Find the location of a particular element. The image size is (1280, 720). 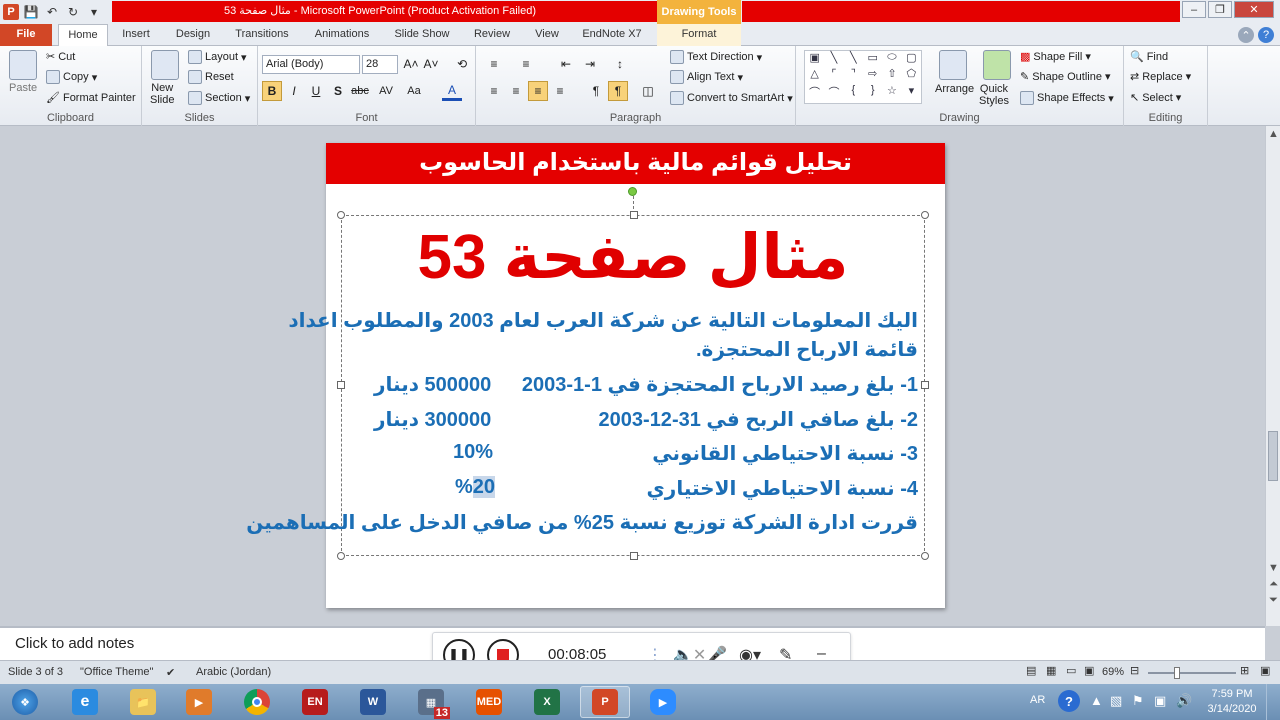

network-icon: ▧ is located at coordinates (1116, 706).